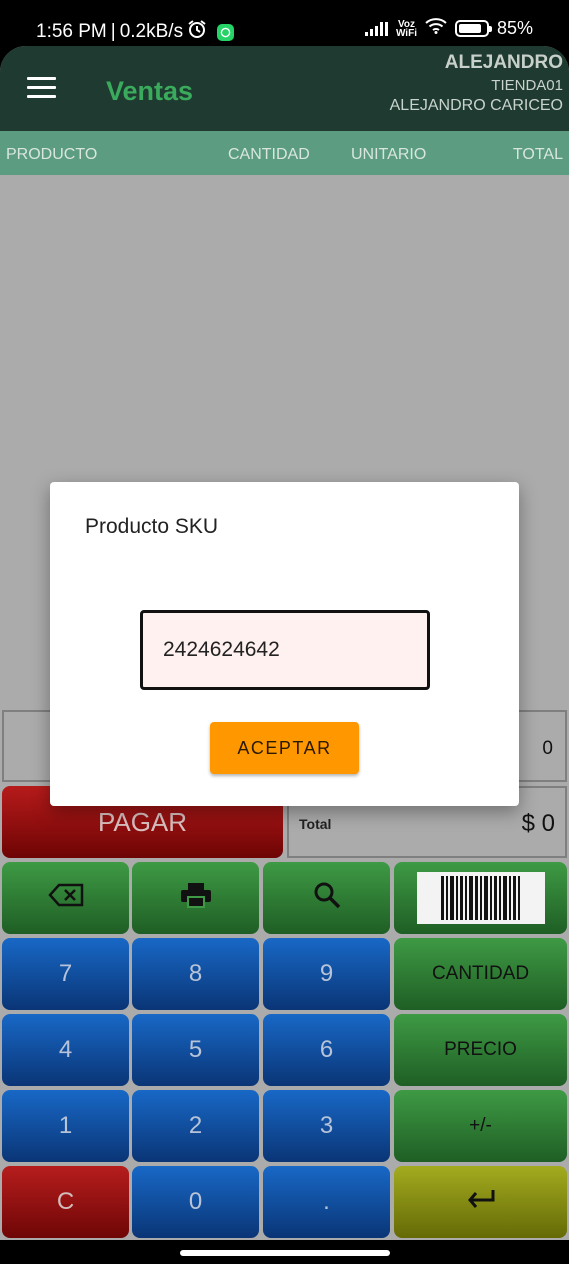 This screenshot has width=569, height=1264. Describe the element at coordinates (436, 28) in the screenshot. I see `wifi-icon` at that location.